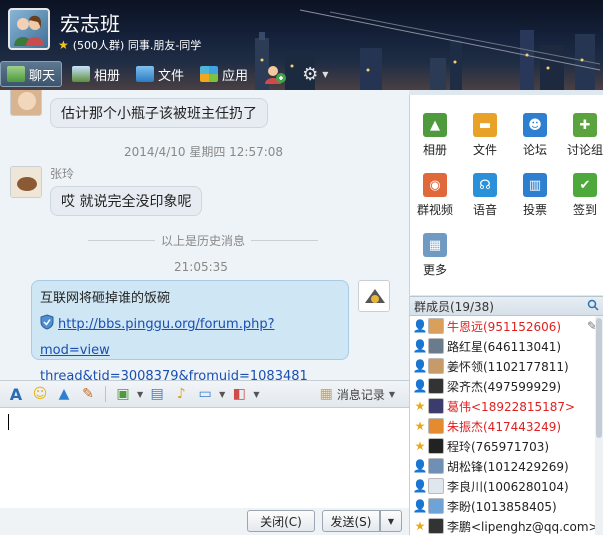  Describe the element at coordinates (239, 394) in the screenshot. I see `screen-share-icon: ◧` at that location.